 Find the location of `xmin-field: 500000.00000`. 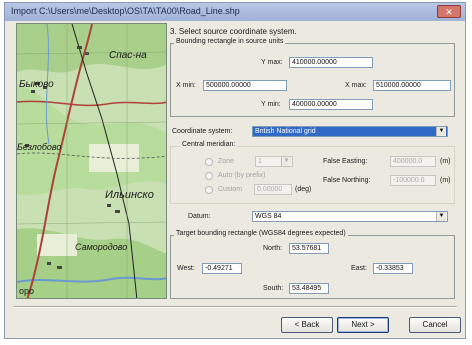

xmin-field: 500000.00000 is located at coordinates (245, 85).